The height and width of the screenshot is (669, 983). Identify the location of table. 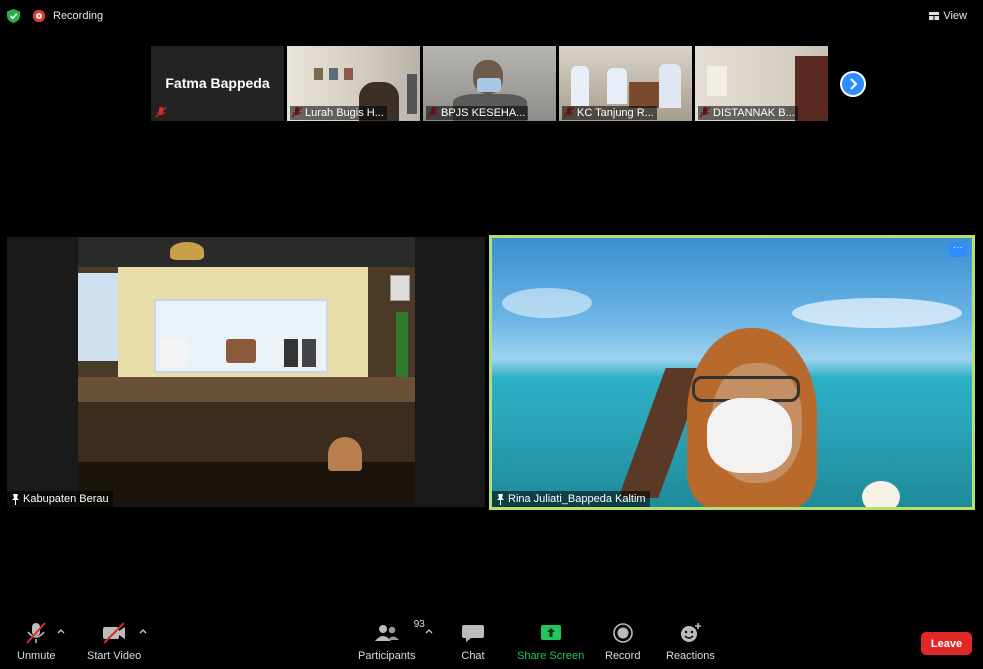
(644, 95).